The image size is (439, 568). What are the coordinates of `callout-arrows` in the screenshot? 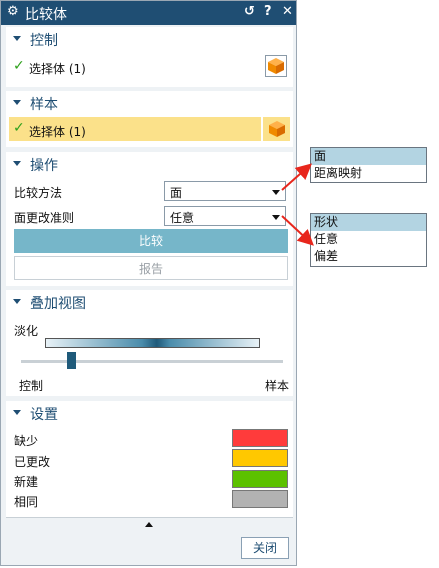 It's located at (297, 204).